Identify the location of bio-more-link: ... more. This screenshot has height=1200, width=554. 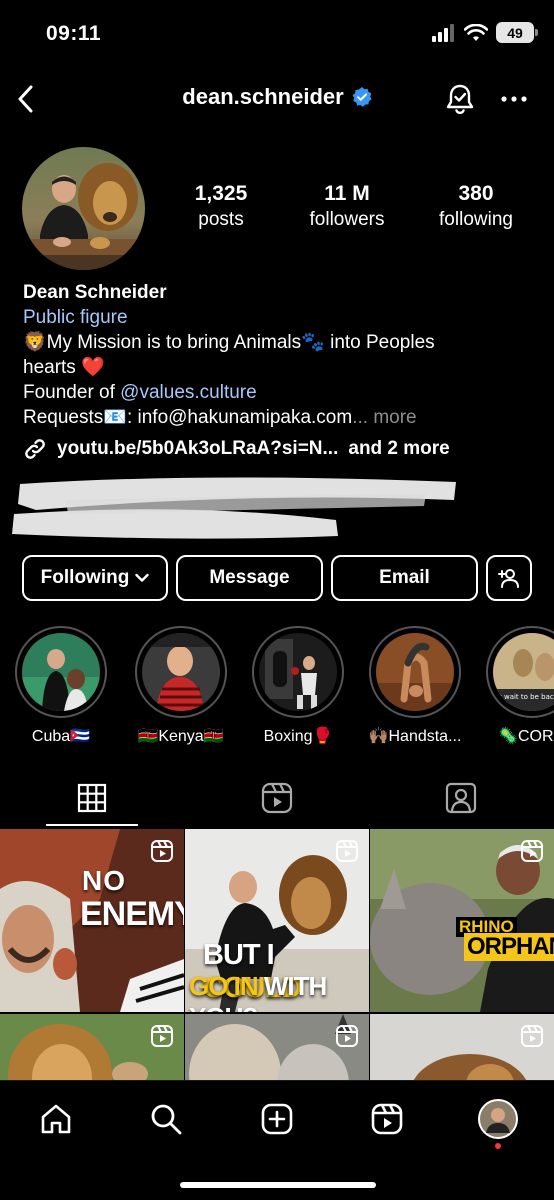
(384, 417).